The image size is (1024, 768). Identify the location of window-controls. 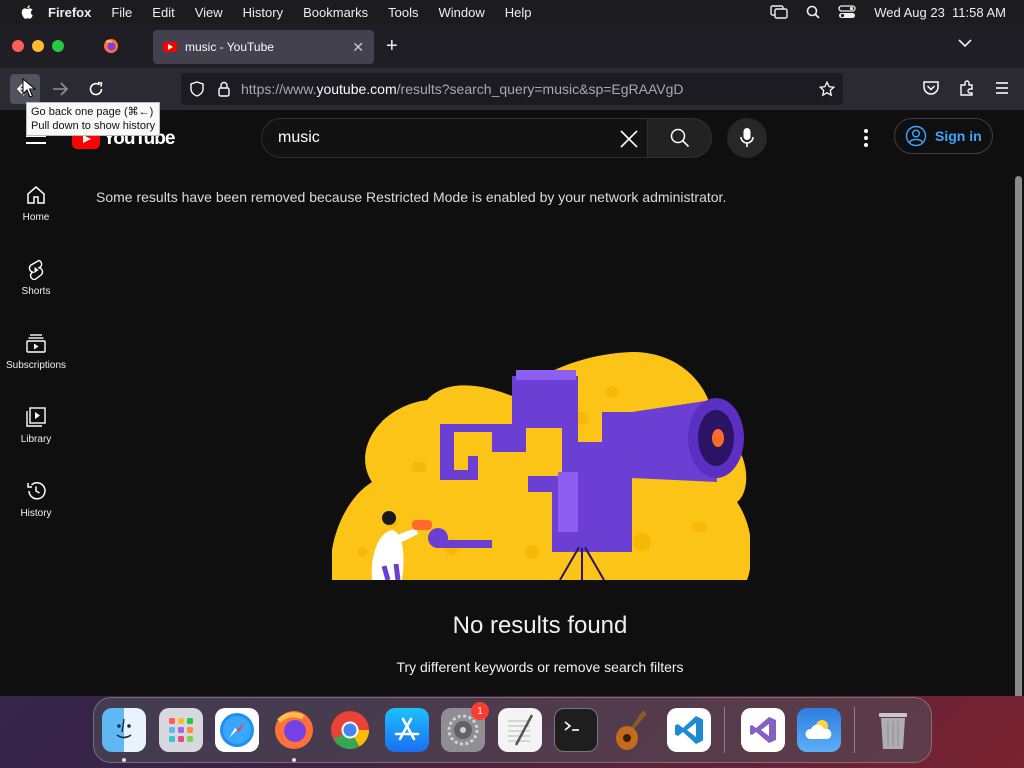
(38, 46).